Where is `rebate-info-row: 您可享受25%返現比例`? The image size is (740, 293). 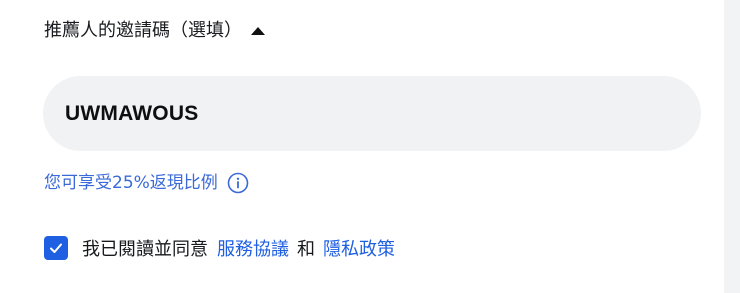 rebate-info-row: 您可享受25%返現比例 is located at coordinates (146, 183).